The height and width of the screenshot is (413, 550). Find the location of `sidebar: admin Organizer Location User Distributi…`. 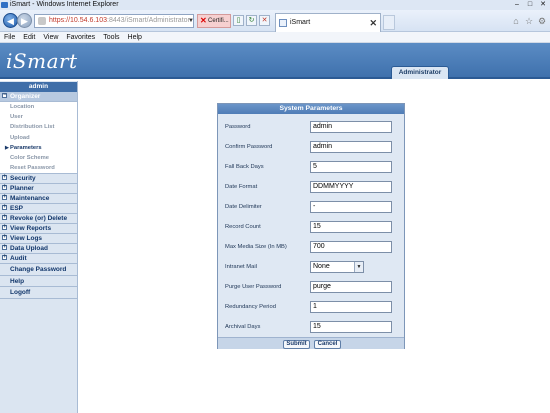

sidebar: admin Organizer Location User Distributi… is located at coordinates (39, 247).